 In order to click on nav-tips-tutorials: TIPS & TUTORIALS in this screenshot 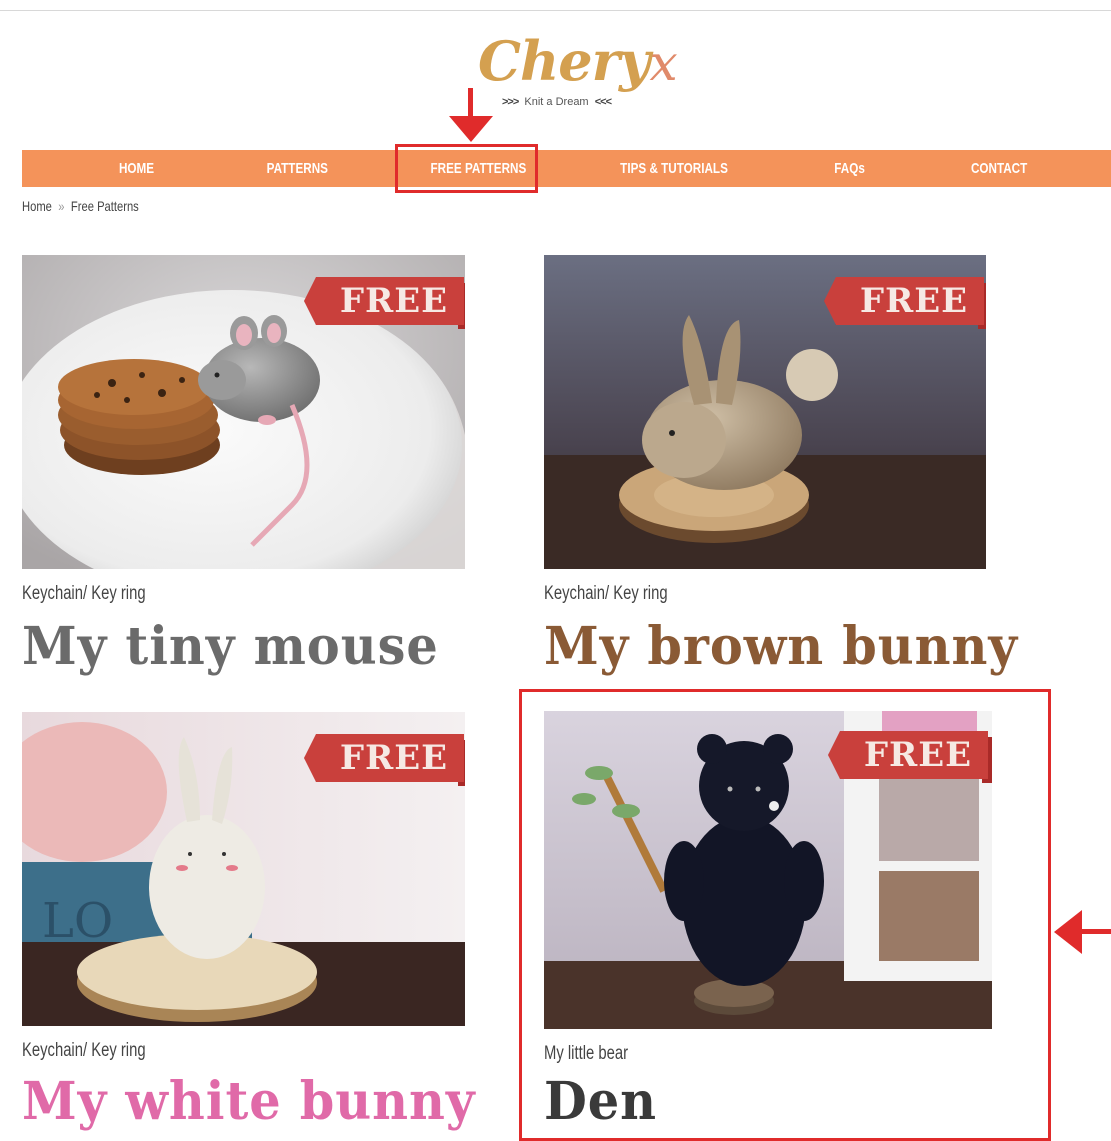, I will do `click(674, 168)`.